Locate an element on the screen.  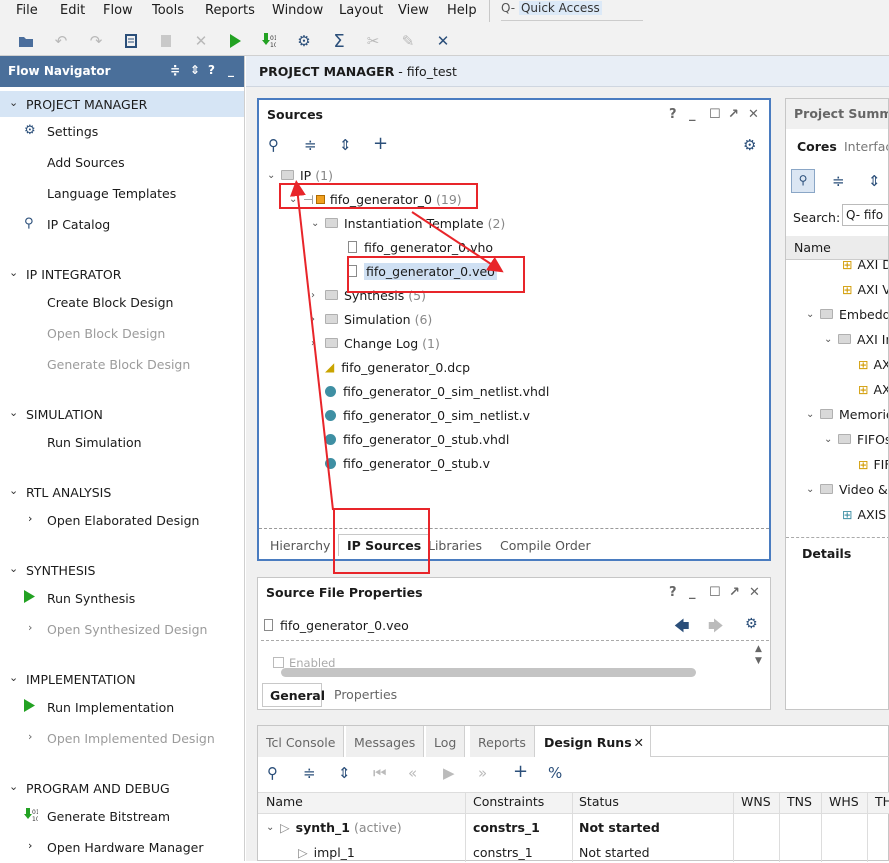
quick-access-search: Q- Quick Access is located at coordinates (572, 10).